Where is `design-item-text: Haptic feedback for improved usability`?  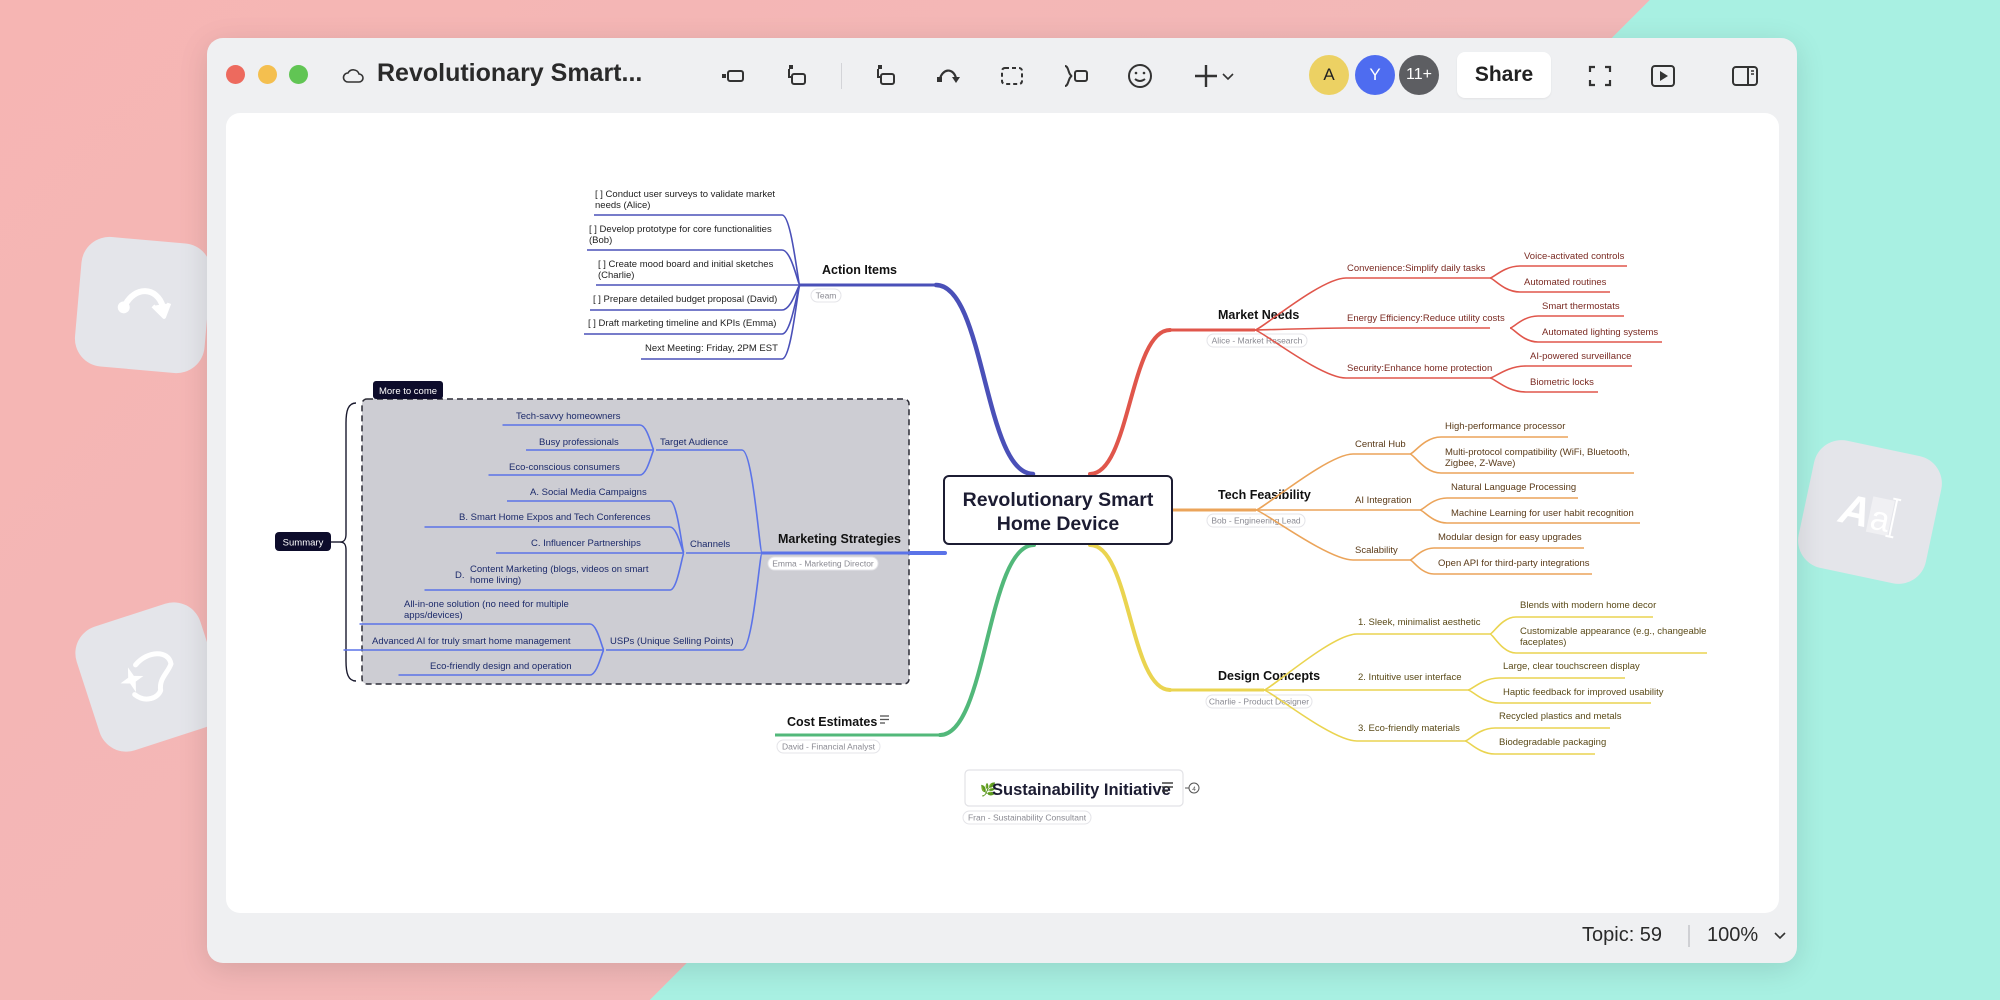
design-item-text: Haptic feedback for improved usability is located at coordinates (1583, 692).